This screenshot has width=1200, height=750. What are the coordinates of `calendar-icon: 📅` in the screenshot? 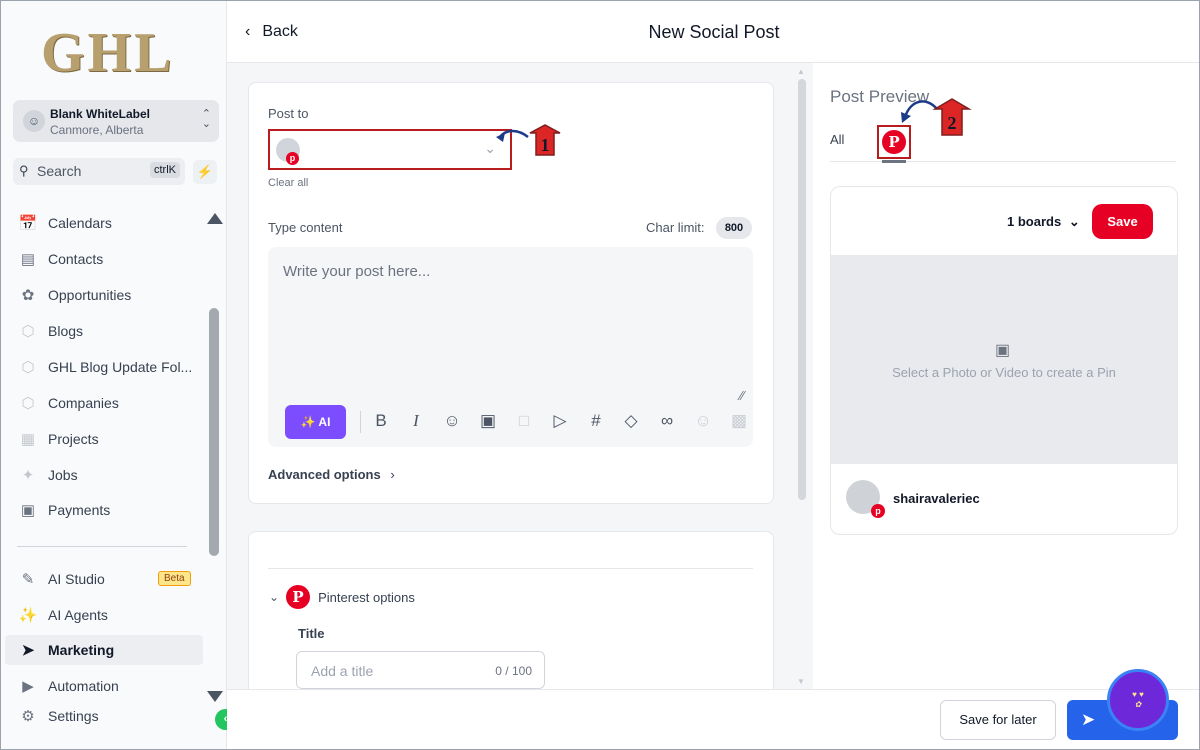 It's located at (28, 223).